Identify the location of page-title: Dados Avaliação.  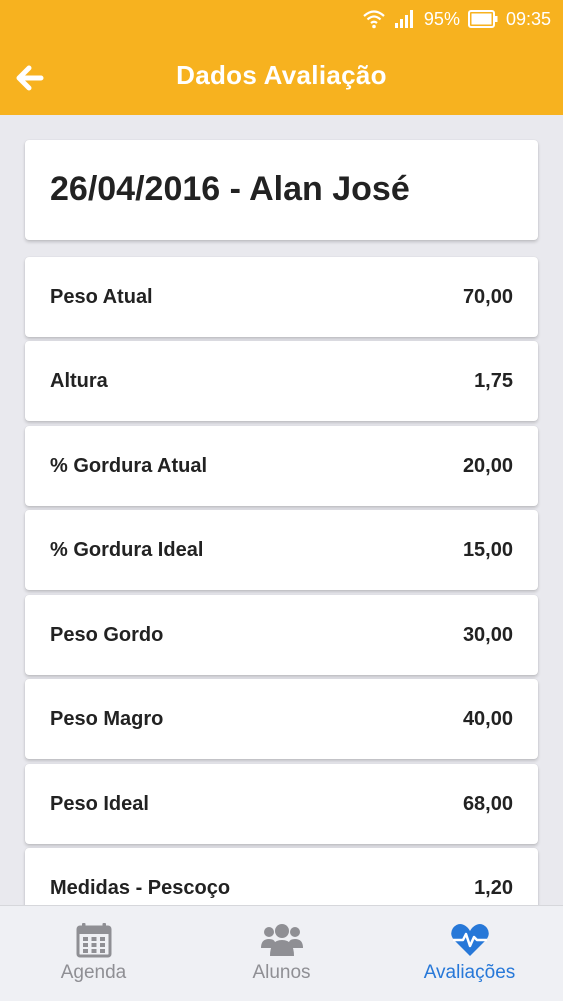
(281, 75).